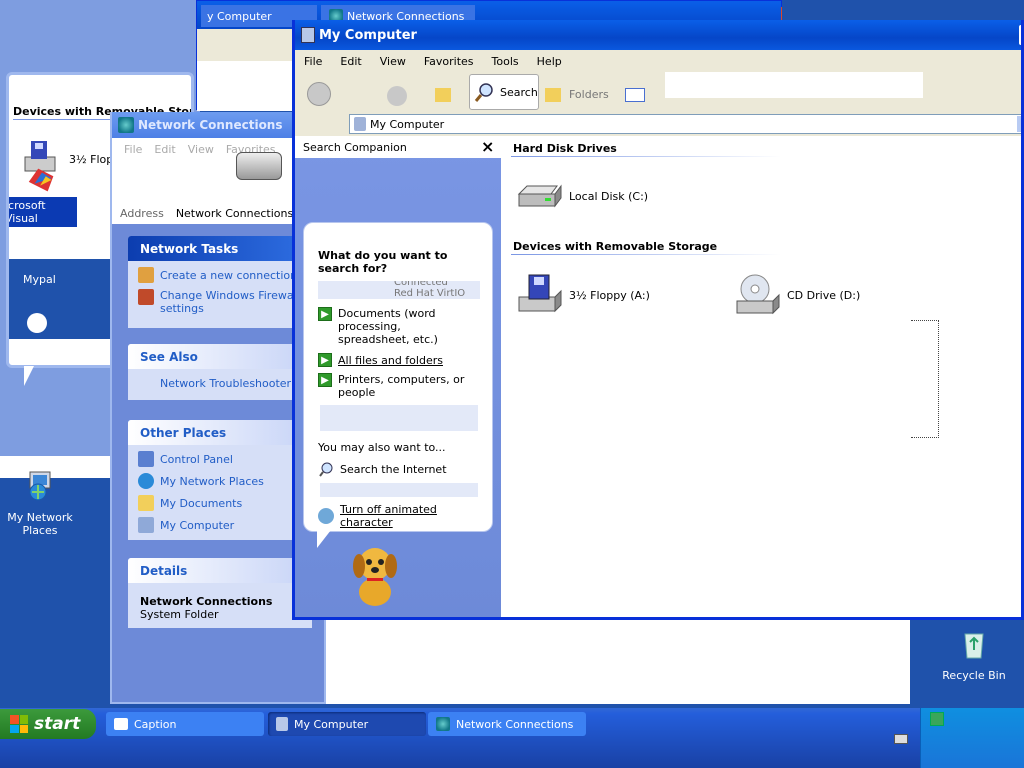  I want to click on keyboard-tray-icon, so click(901, 739).